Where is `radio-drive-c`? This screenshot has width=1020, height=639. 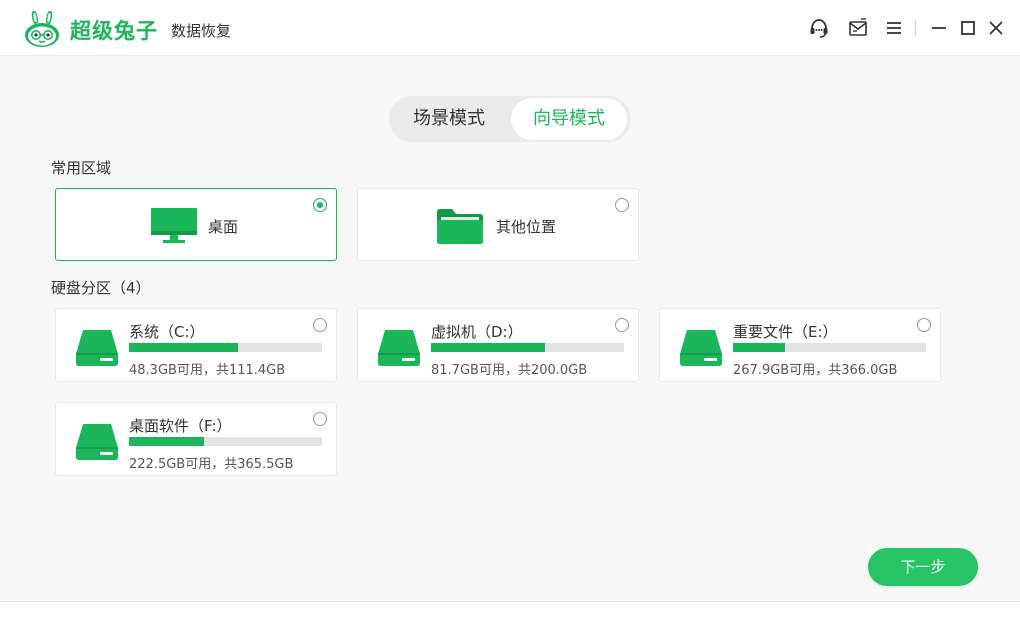 radio-drive-c is located at coordinates (320, 325).